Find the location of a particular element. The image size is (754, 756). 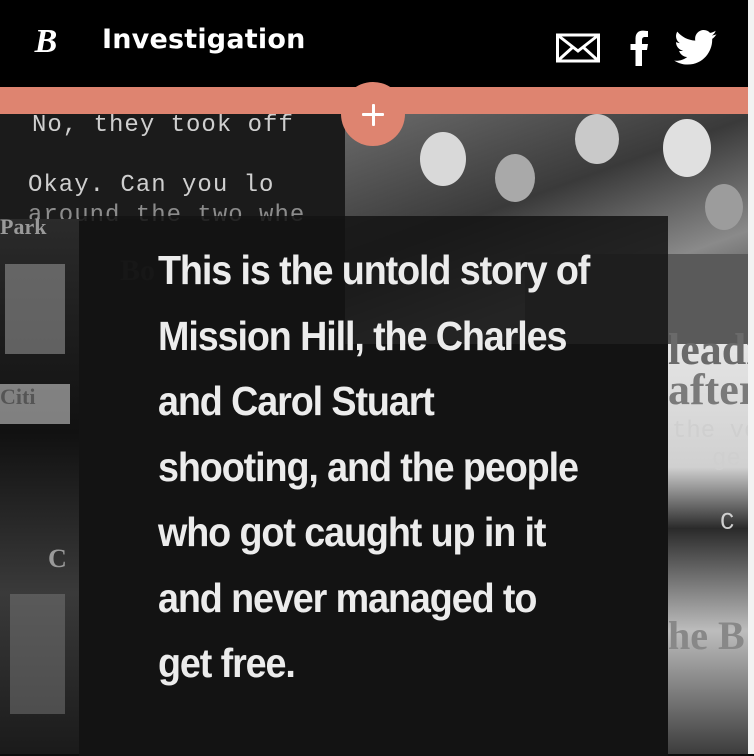

plus-icon is located at coordinates (373, 114).